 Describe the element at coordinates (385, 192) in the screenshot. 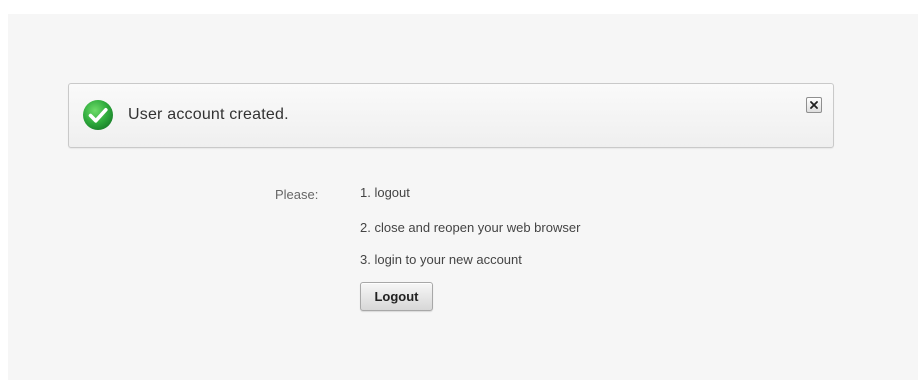

I see `instruction-step-1: 1. logout` at that location.